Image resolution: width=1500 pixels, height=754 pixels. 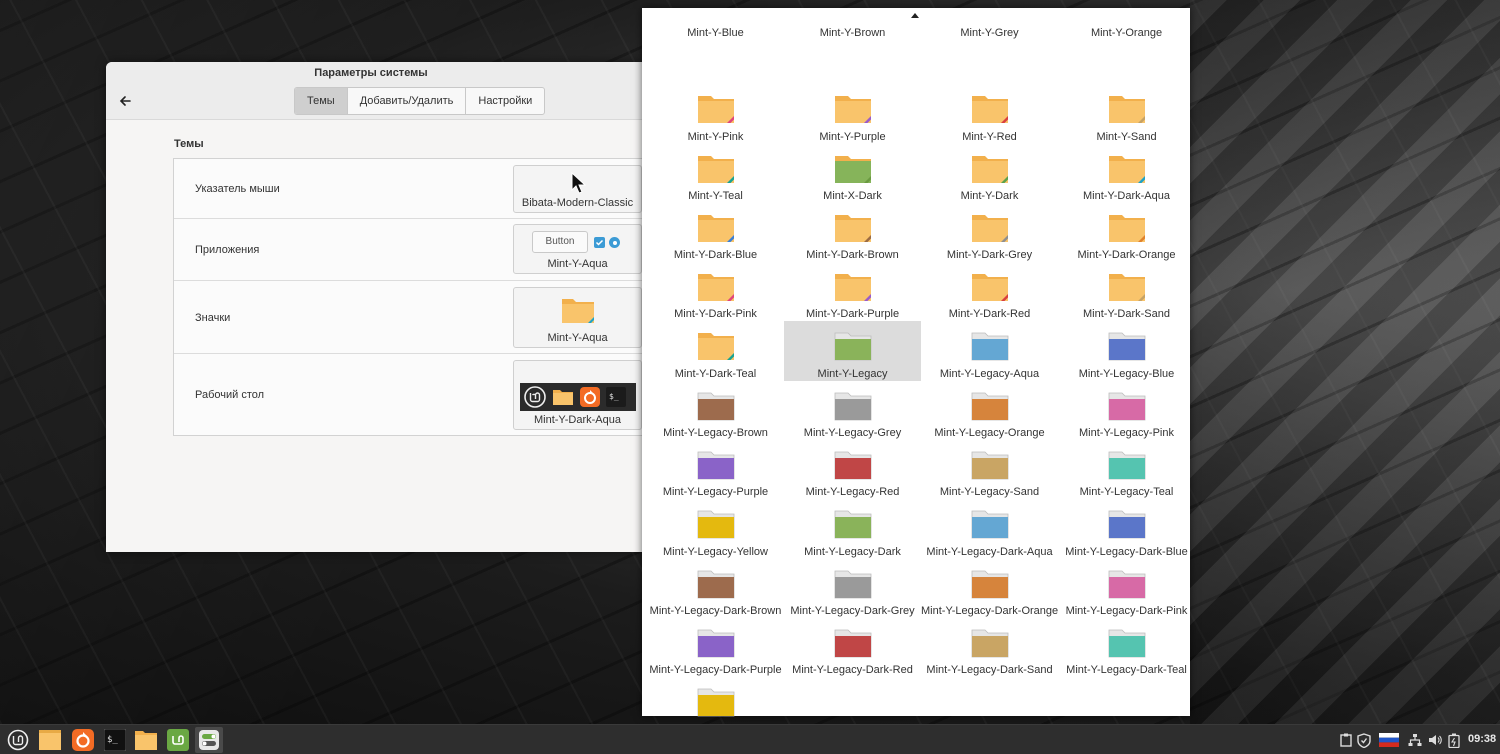 I want to click on icon-theme-option: Mint-Y-Legacy-Dark-Pink, so click(x=1126, y=588).